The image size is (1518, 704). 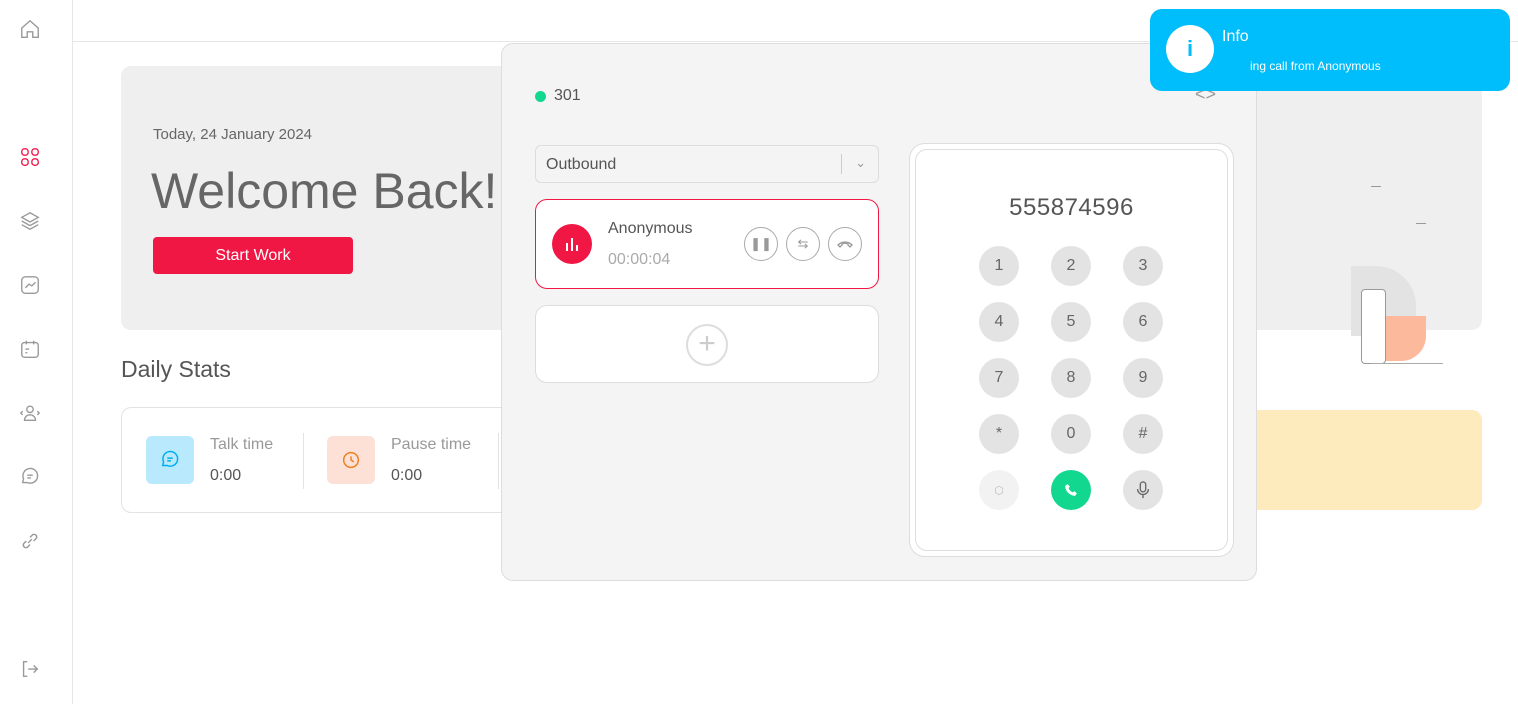 I want to click on date-text: Today, 24 January 2024, so click(x=233, y=134).